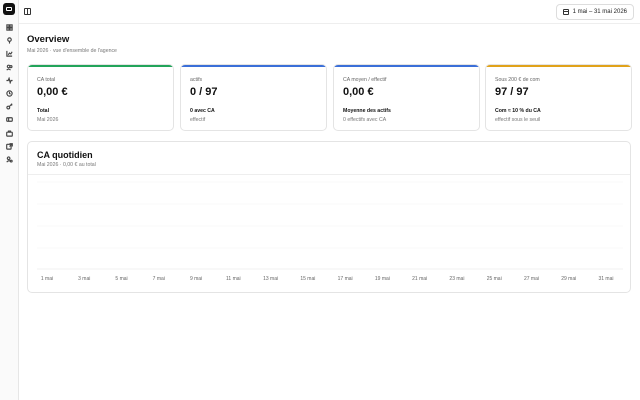  Describe the element at coordinates (84, 279) in the screenshot. I see `x-tick-label: 3 mai` at that location.